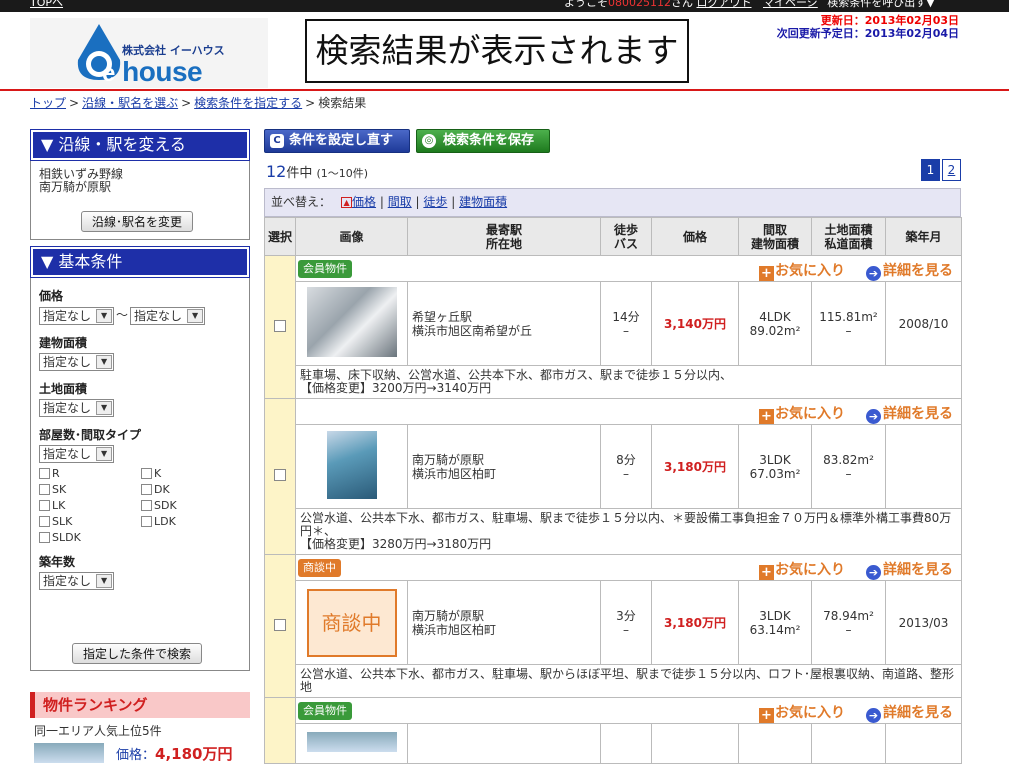  What do you see at coordinates (867, 33) in the screenshot?
I see `next-update-date: 次回更新予定日：2013年02月04日` at bounding box center [867, 33].